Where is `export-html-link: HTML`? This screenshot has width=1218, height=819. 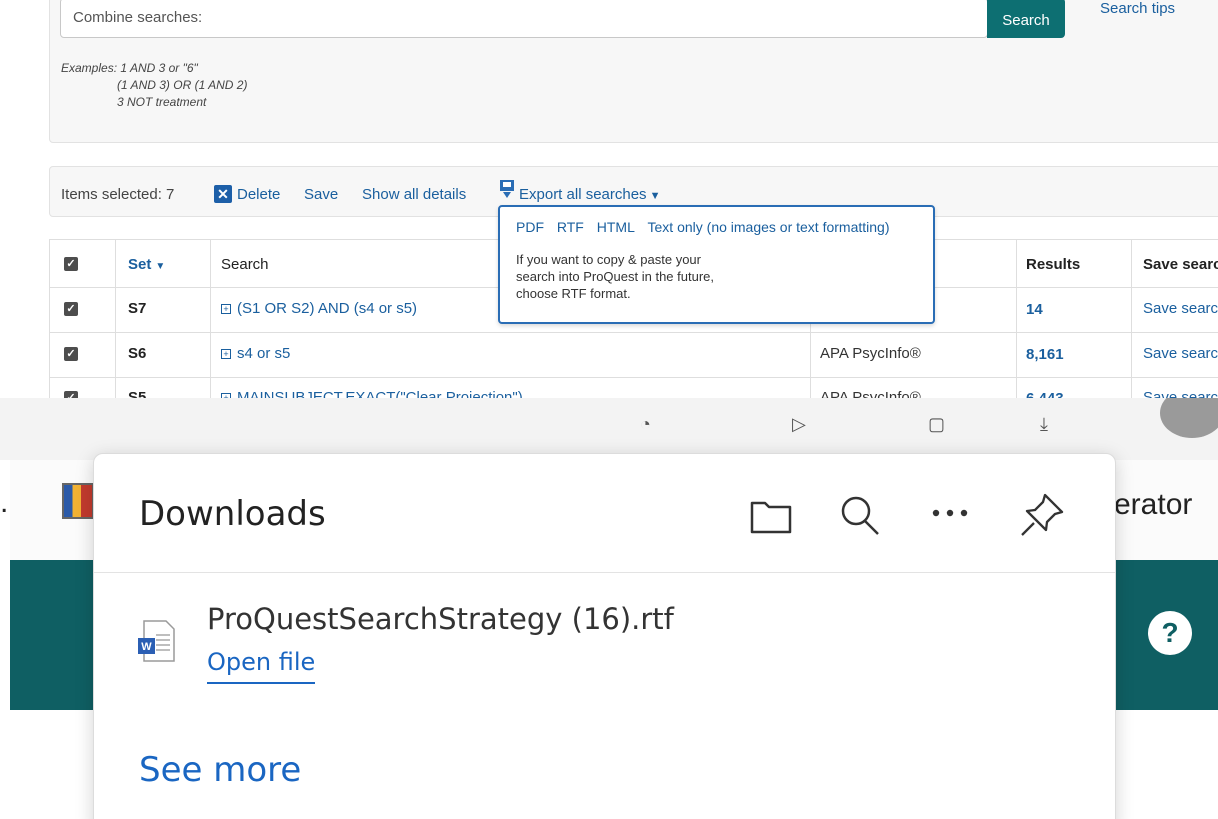
export-html-link: HTML is located at coordinates (616, 227).